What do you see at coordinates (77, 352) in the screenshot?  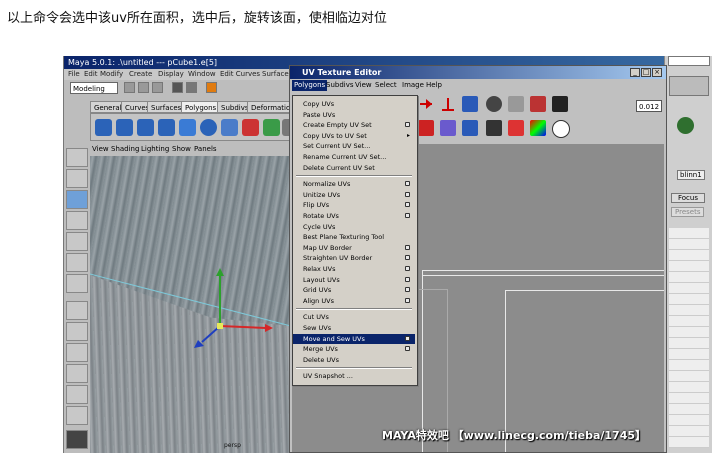 I see `layout-two-icon` at bounding box center [77, 352].